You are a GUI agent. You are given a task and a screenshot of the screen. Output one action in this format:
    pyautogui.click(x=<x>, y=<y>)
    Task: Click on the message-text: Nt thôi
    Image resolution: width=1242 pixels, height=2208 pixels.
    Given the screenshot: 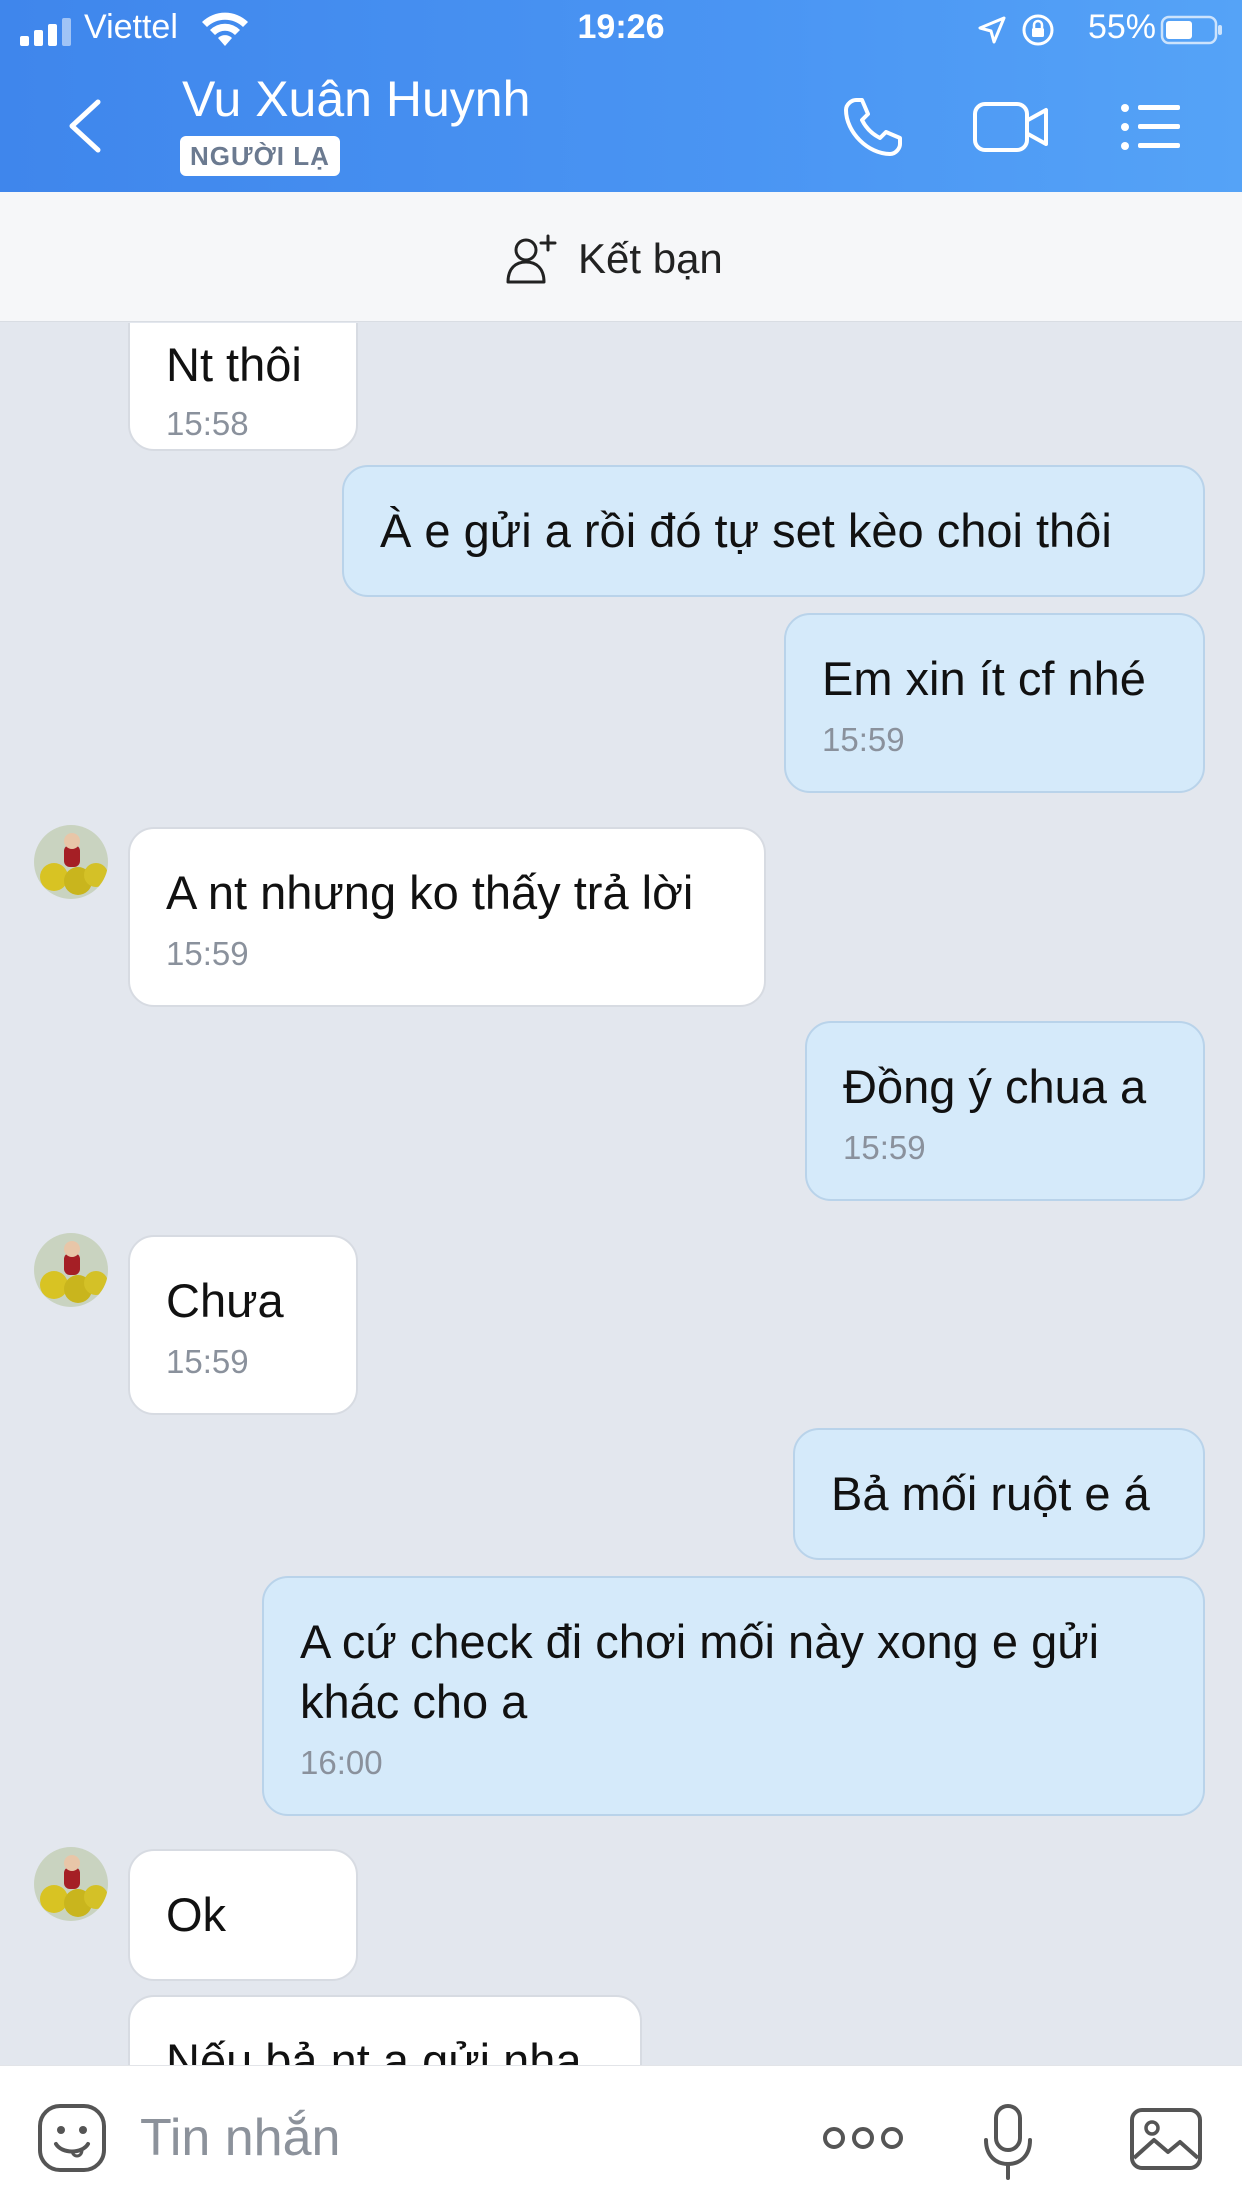 What is the action you would take?
    pyautogui.click(x=234, y=364)
    